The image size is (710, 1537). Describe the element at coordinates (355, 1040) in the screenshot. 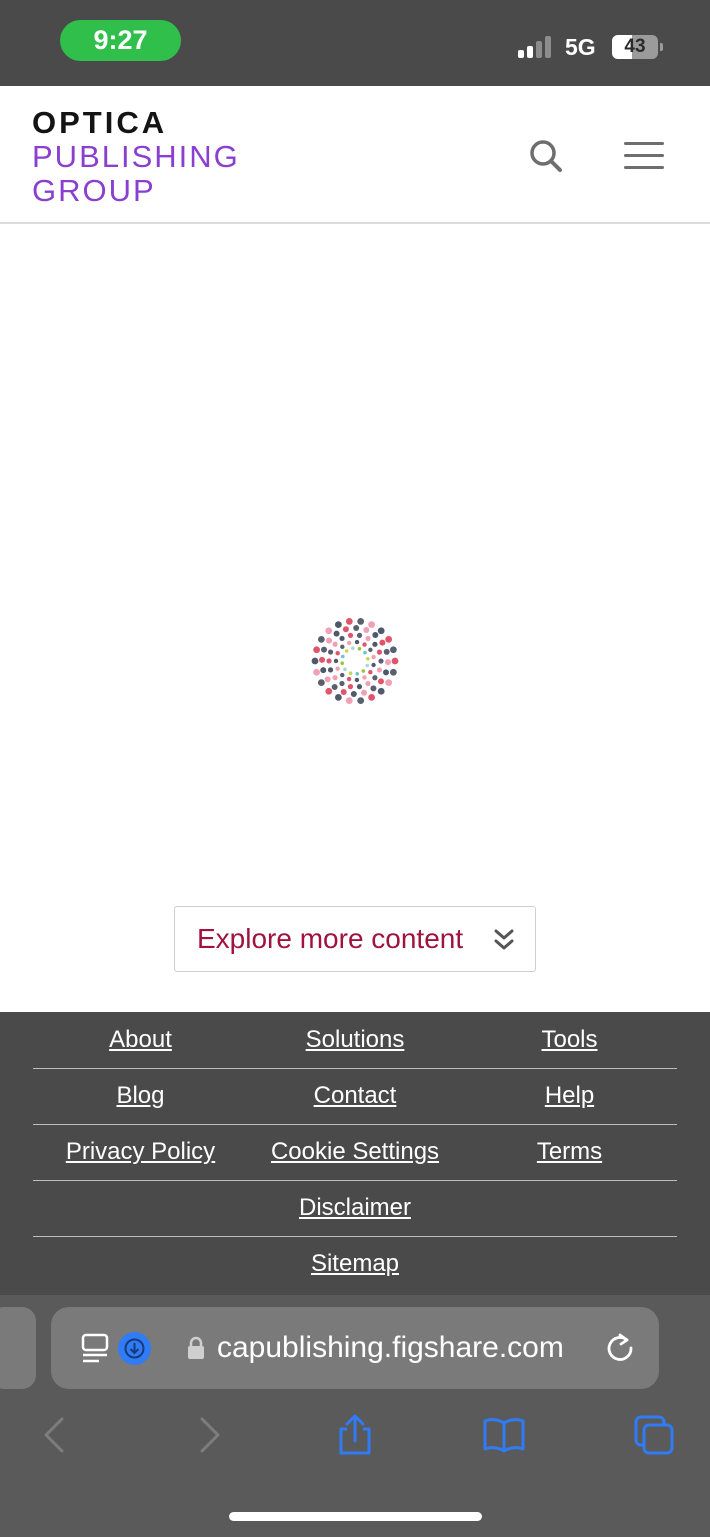

I see `footer-link-solutions: Solutions` at that location.